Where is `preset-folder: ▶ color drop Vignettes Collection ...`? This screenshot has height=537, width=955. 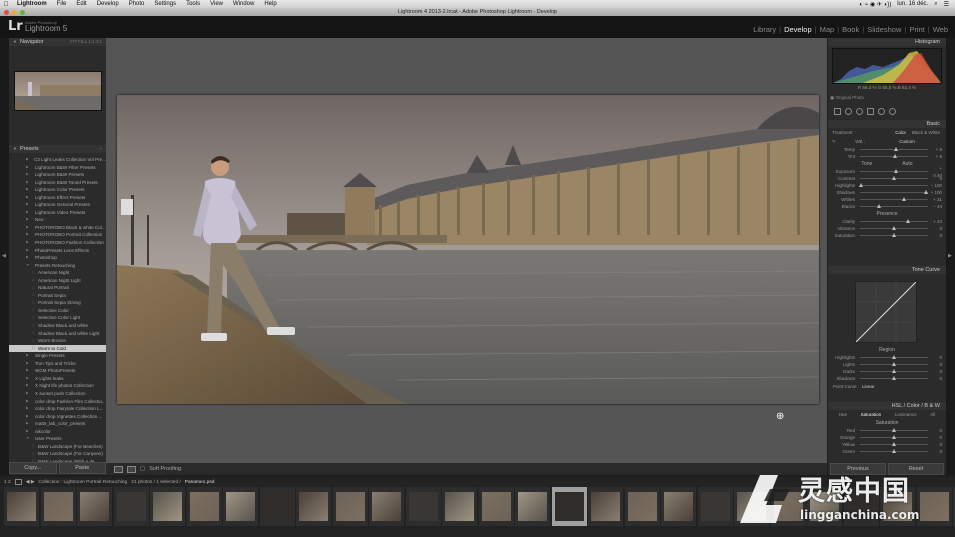 preset-folder: ▶ color drop Vignettes Collection ... is located at coordinates (57, 417).